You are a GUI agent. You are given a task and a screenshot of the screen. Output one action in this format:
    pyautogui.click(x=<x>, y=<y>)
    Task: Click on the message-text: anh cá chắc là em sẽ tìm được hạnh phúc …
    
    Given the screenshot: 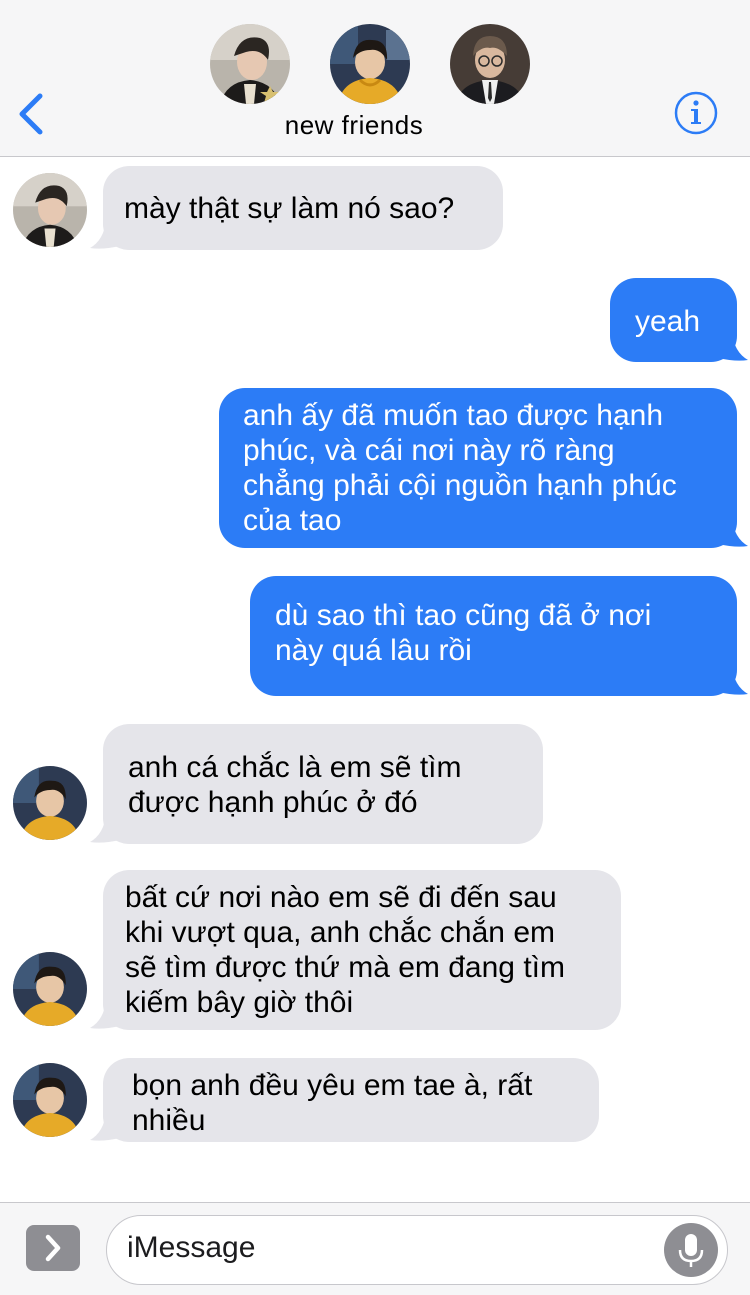 What is the action you would take?
    pyautogui.click(x=295, y=785)
    